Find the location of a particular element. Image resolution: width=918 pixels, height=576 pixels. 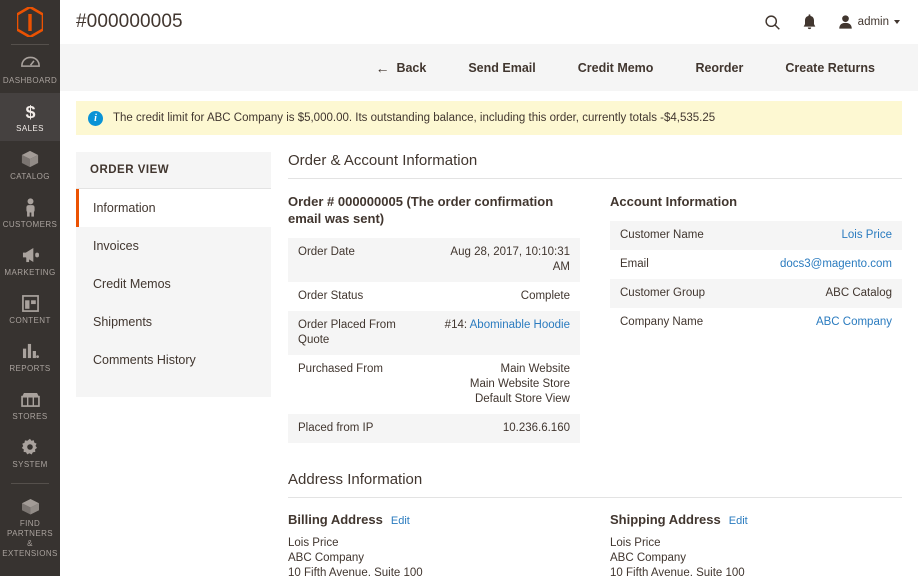

sidebar-item-sales: $ SALES is located at coordinates (30, 117).